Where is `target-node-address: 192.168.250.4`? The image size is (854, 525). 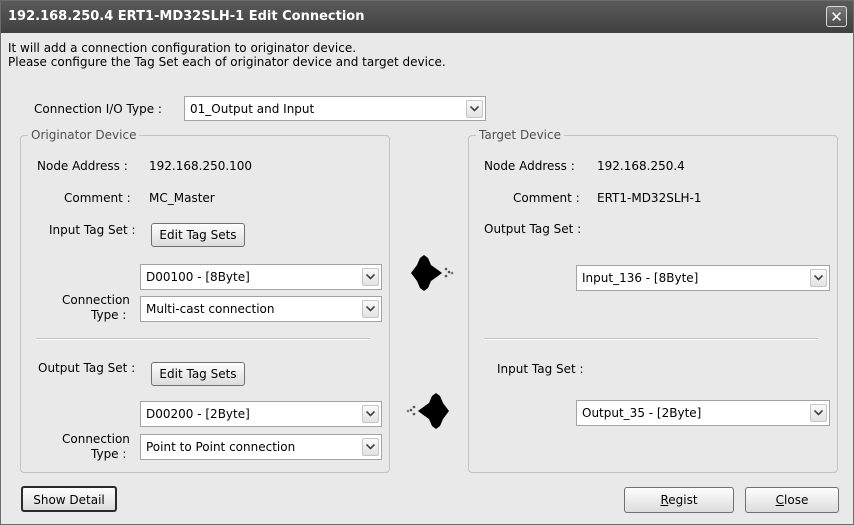
target-node-address: 192.168.250.4 is located at coordinates (641, 166).